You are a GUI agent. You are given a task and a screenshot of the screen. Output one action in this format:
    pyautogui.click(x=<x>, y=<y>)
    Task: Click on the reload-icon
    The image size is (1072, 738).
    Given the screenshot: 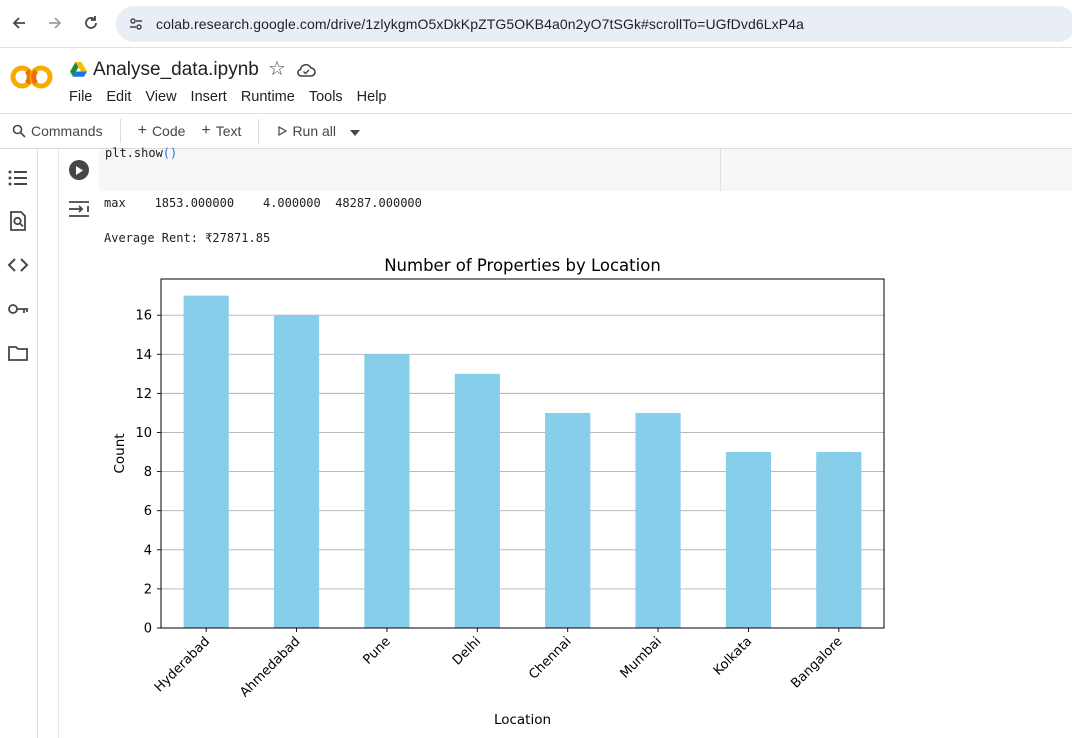 What is the action you would take?
    pyautogui.click(x=91, y=23)
    